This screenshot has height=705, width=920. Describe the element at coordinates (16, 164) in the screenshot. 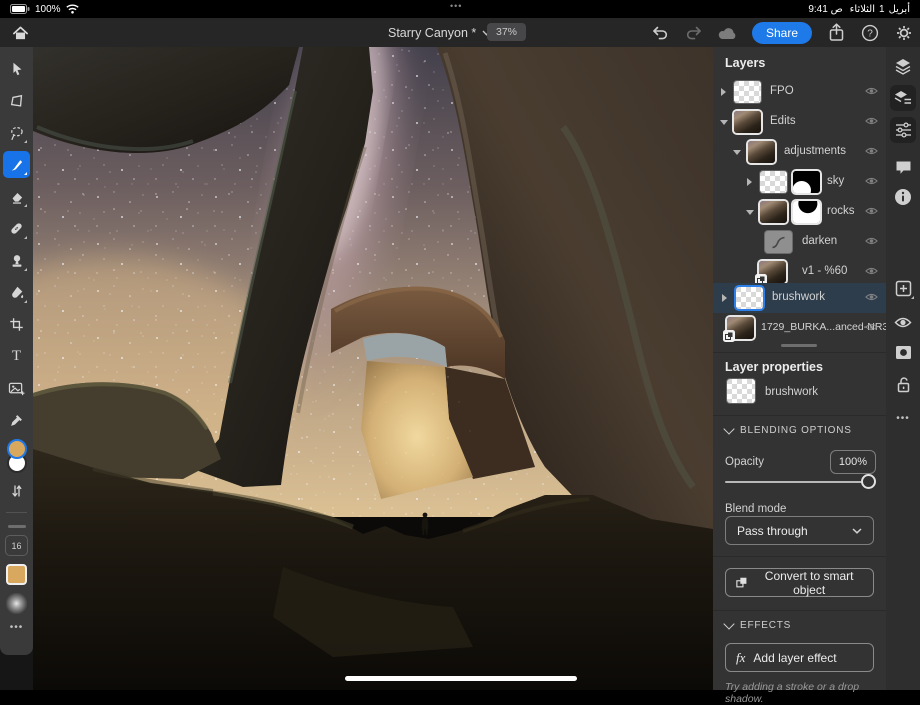

I see `brush-tool` at that location.